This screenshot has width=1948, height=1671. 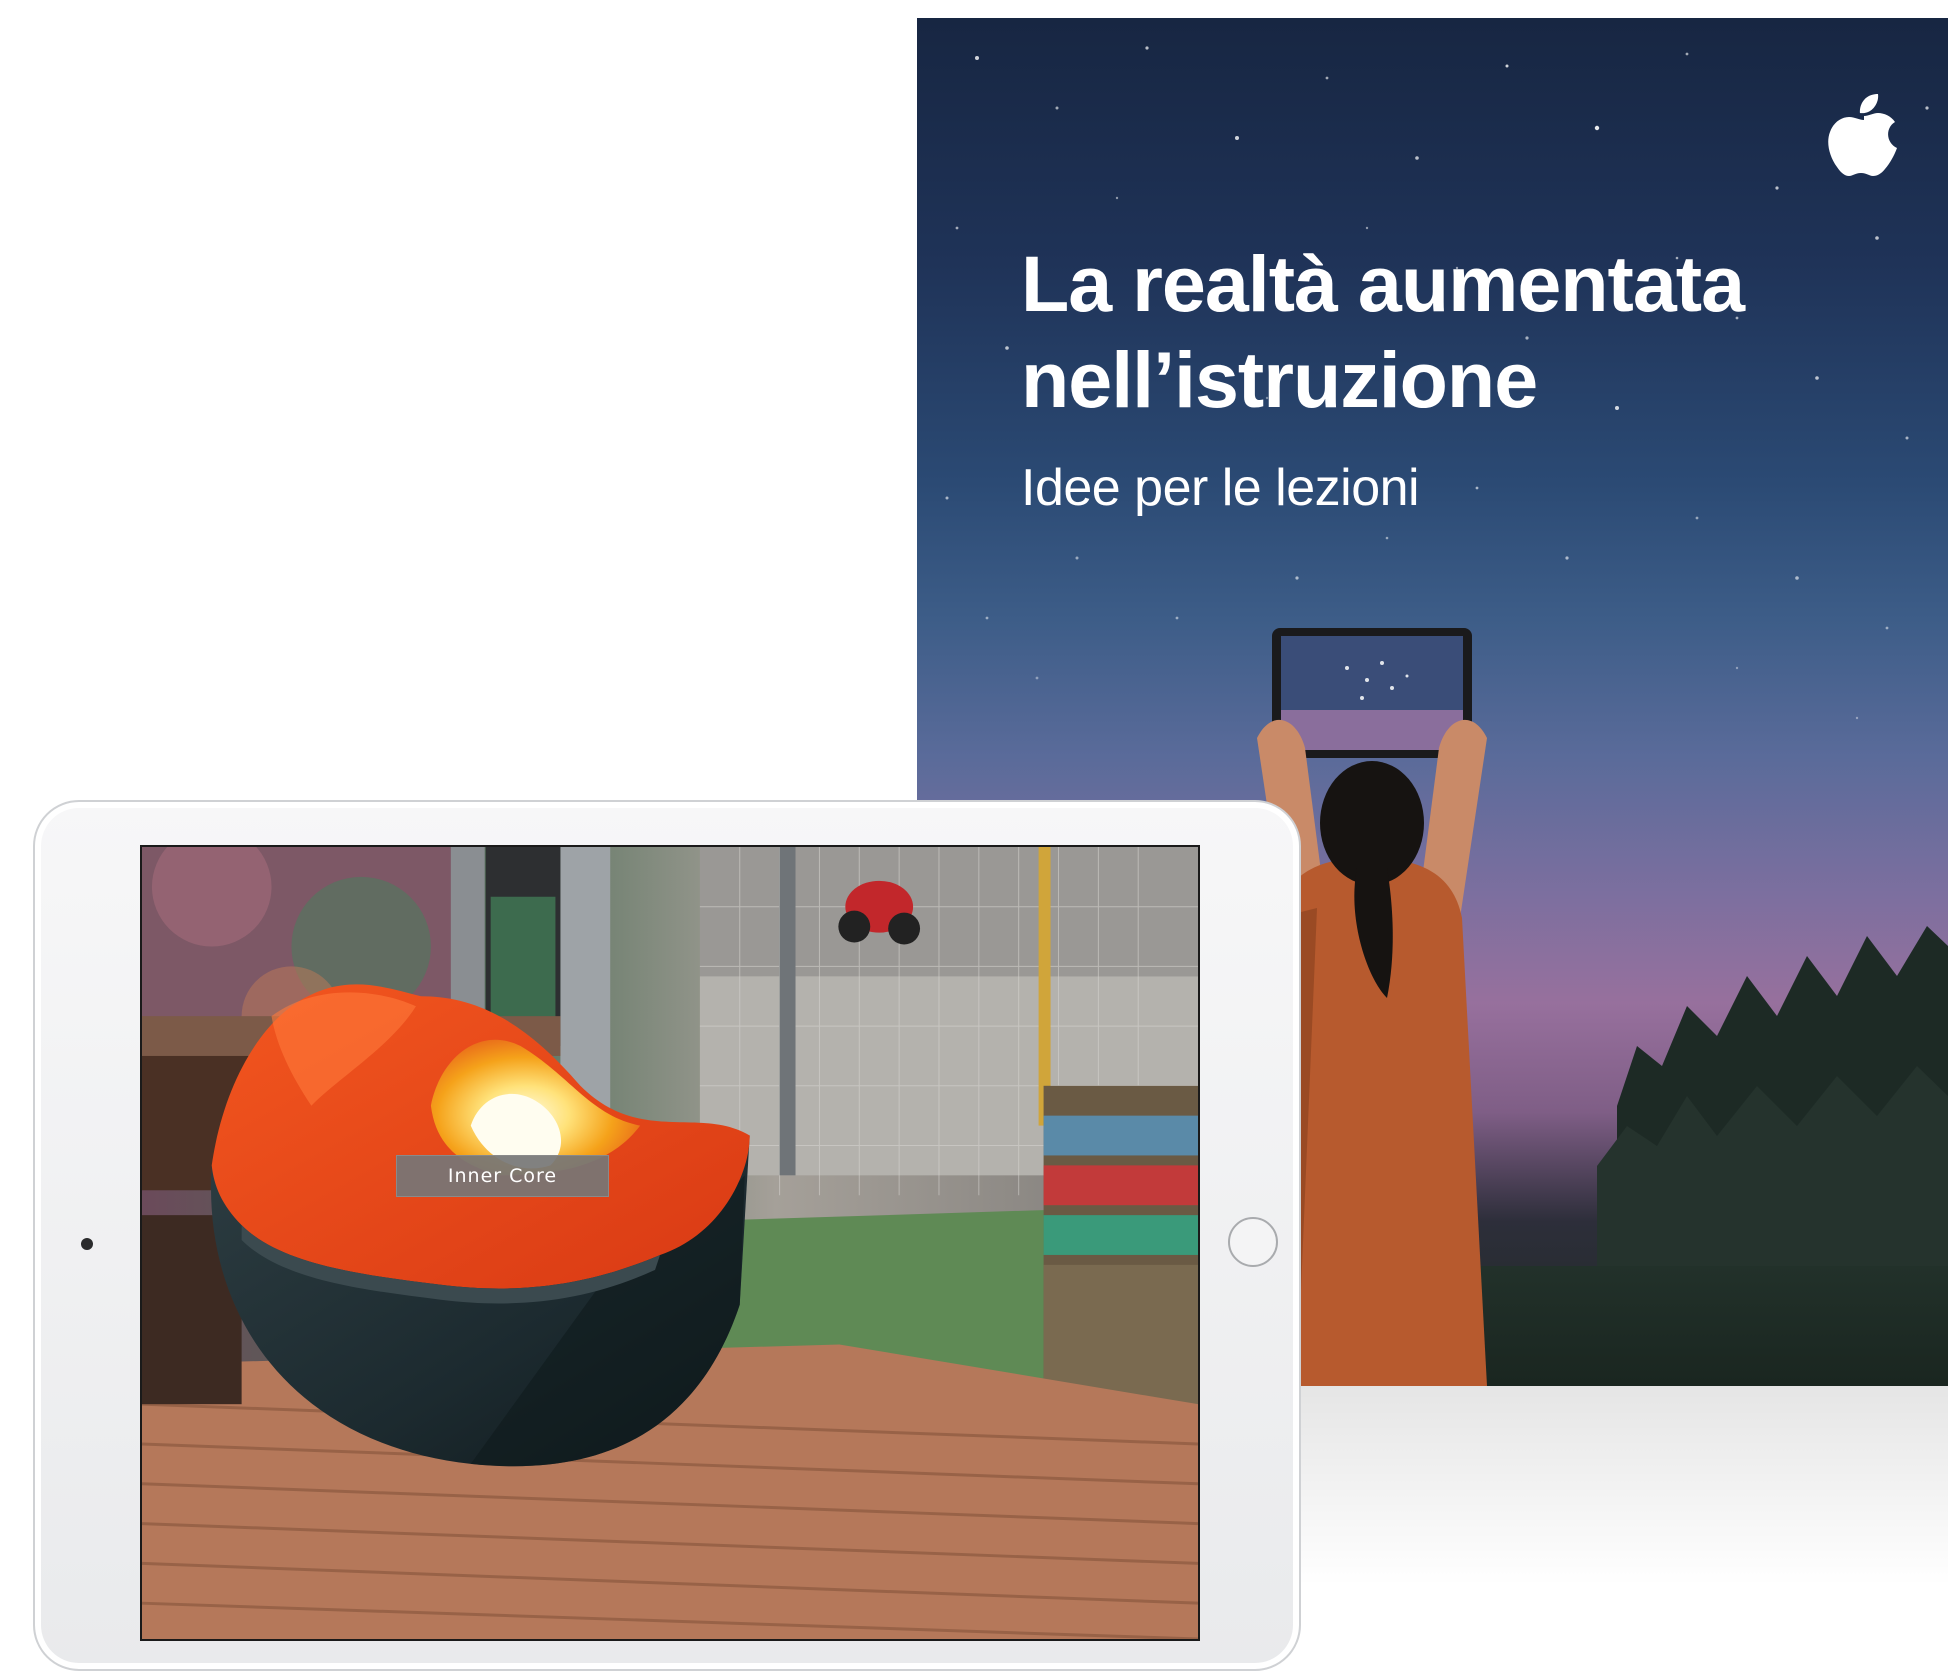 What do you see at coordinates (1383, 332) in the screenshot?
I see `cover-title: La realtà aumentata nell’istruzione` at bounding box center [1383, 332].